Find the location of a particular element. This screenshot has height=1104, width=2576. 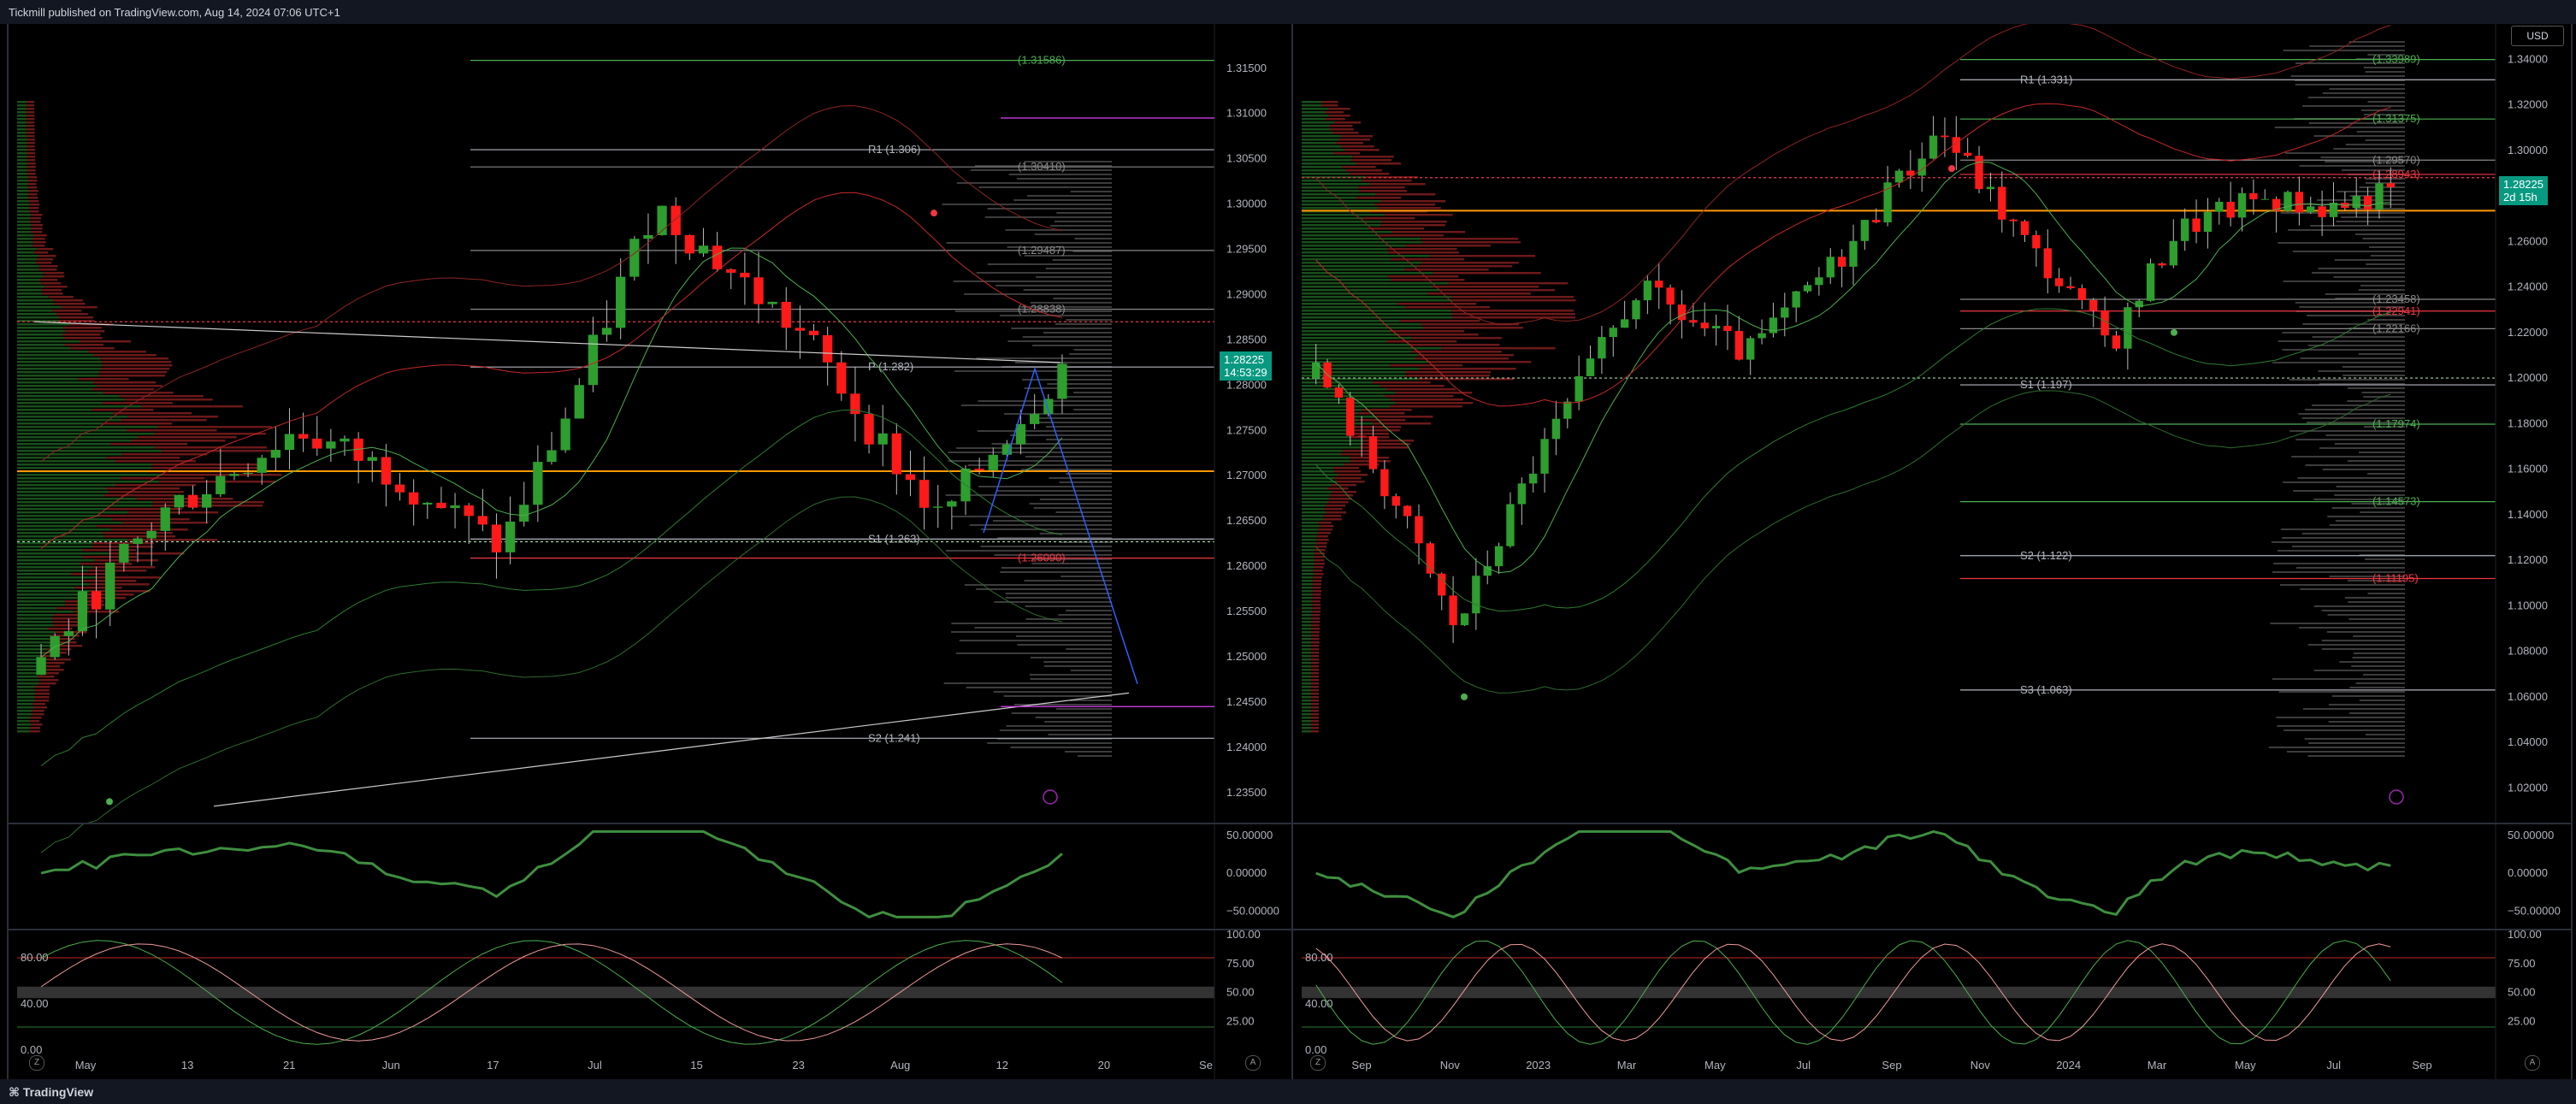

time-axis-tick: Sep is located at coordinates (1361, 1065).